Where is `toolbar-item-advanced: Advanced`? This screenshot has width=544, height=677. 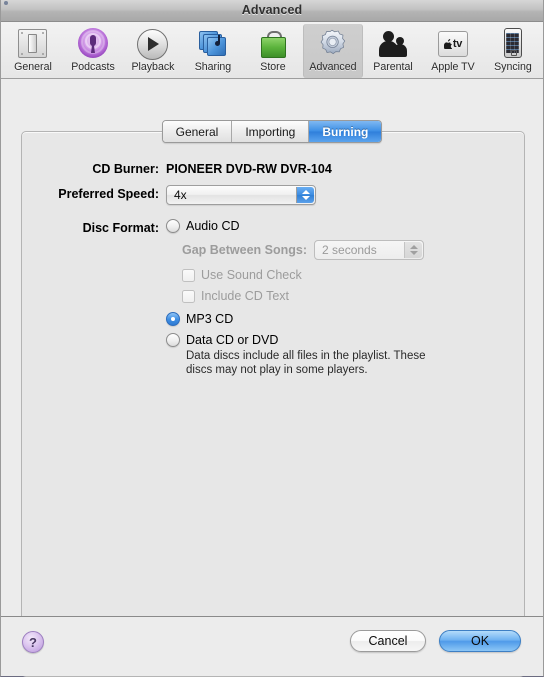
toolbar-item-advanced: Advanced is located at coordinates (332, 51).